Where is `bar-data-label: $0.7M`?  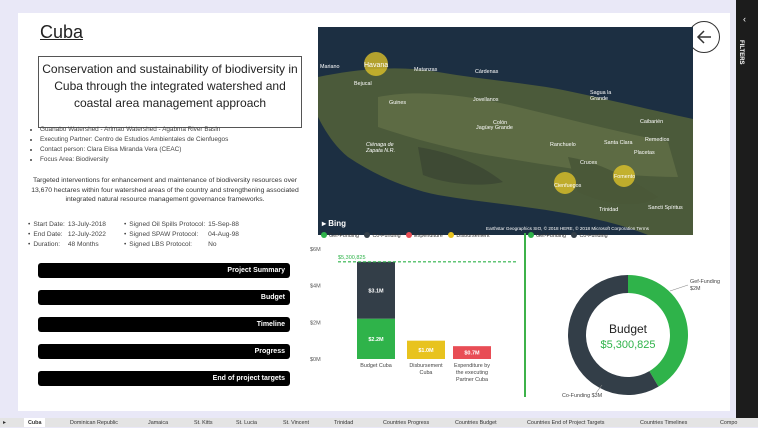
bar-data-label: $0.7M is located at coordinates (472, 354).